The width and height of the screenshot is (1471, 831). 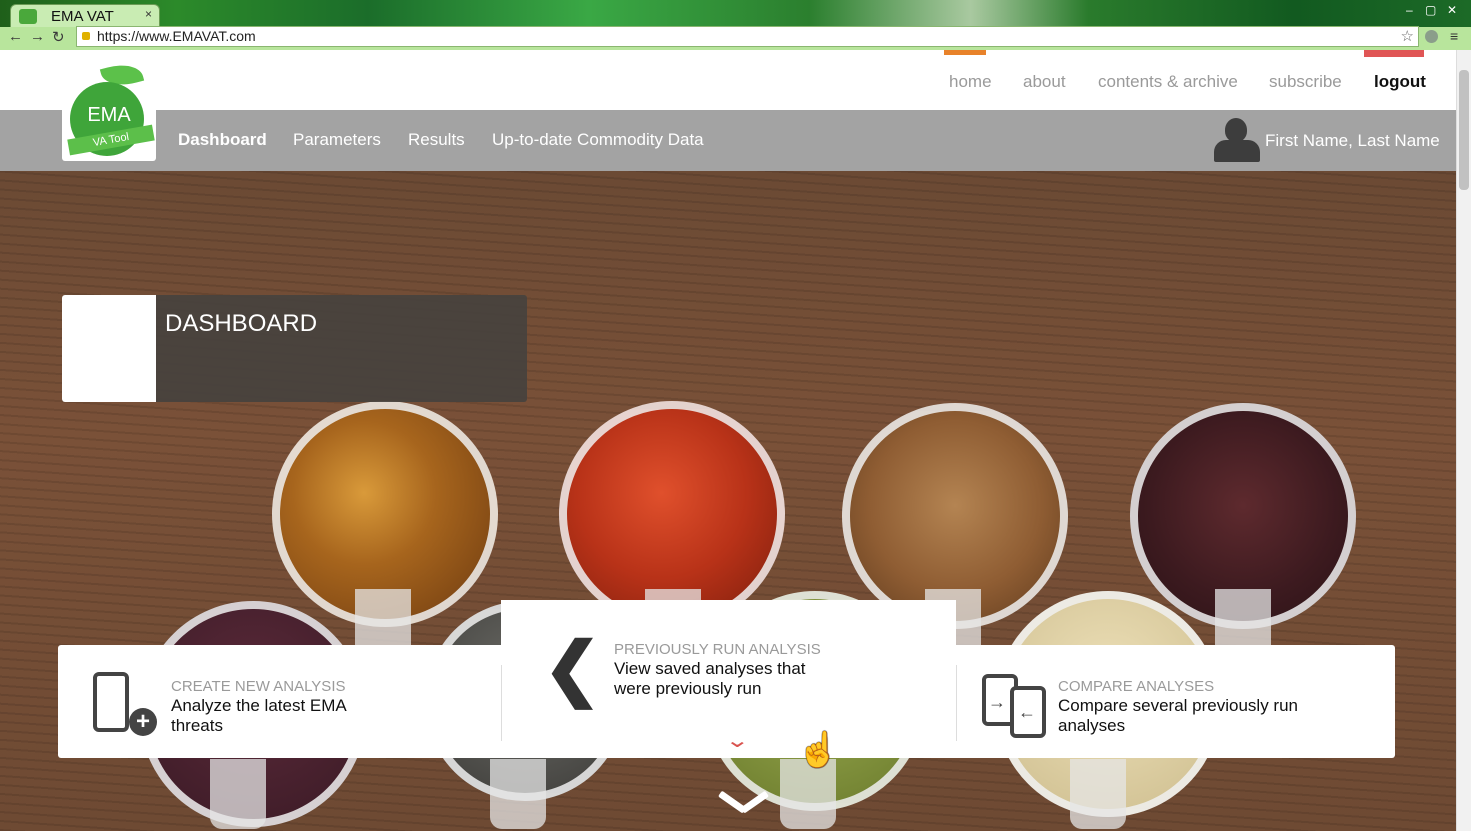 What do you see at coordinates (598, 140) in the screenshot?
I see `tab-commodity-data: Up-to-date Commodity Data` at bounding box center [598, 140].